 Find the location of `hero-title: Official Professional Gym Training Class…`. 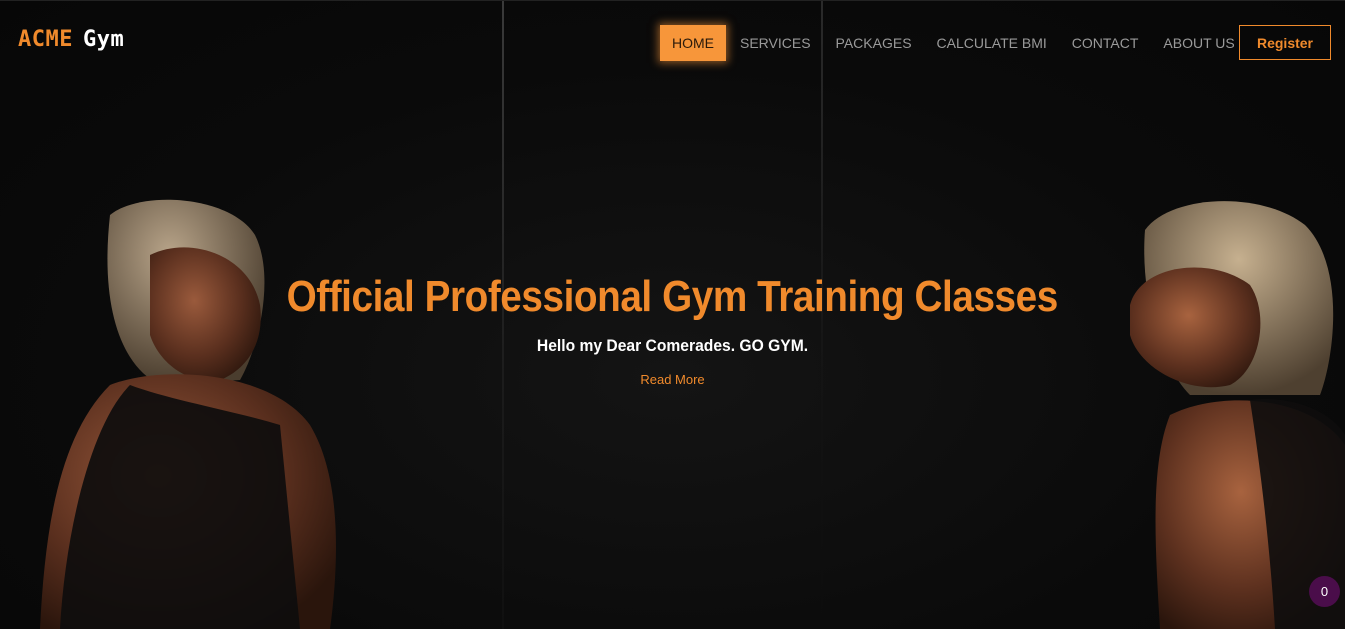

hero-title: Official Professional Gym Training Class… is located at coordinates (672, 296).